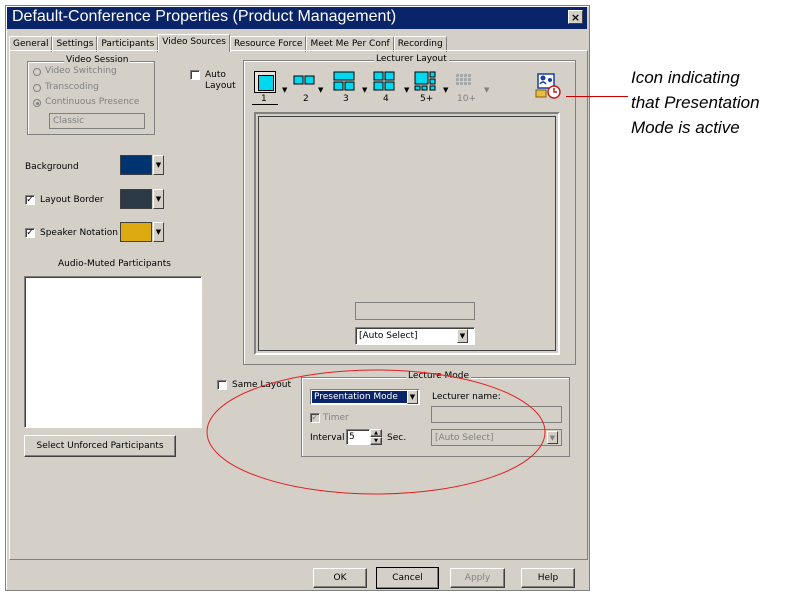 The height and width of the screenshot is (596, 799). What do you see at coordinates (425, 82) in the screenshot?
I see `layout-5plus-icon` at bounding box center [425, 82].